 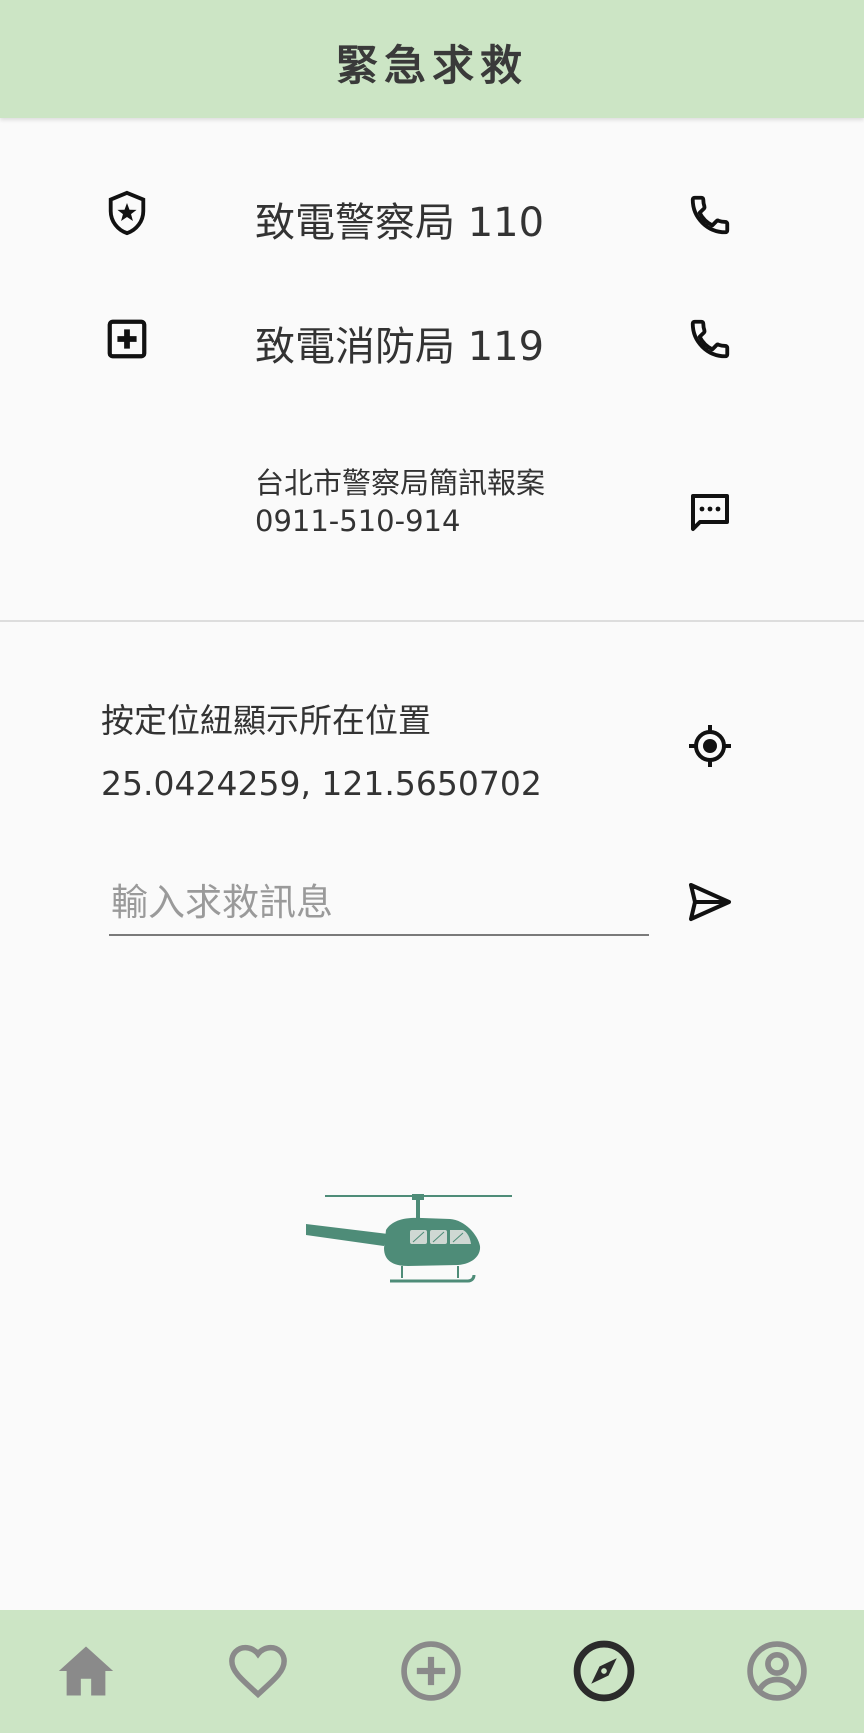 What do you see at coordinates (127, 213) in the screenshot?
I see `police-shield-icon` at bounding box center [127, 213].